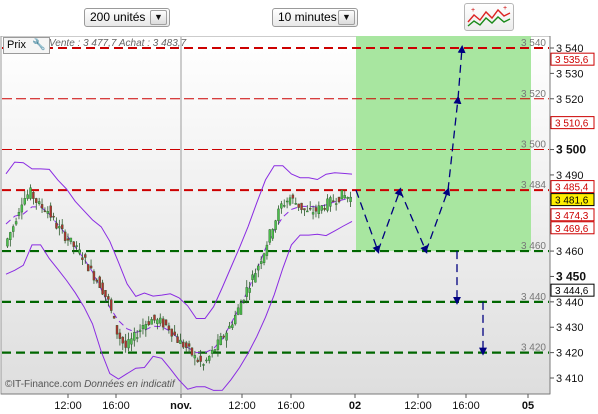 This screenshot has height=414, width=598. I want to click on chart-strategy-icon: + +, so click(489, 16).